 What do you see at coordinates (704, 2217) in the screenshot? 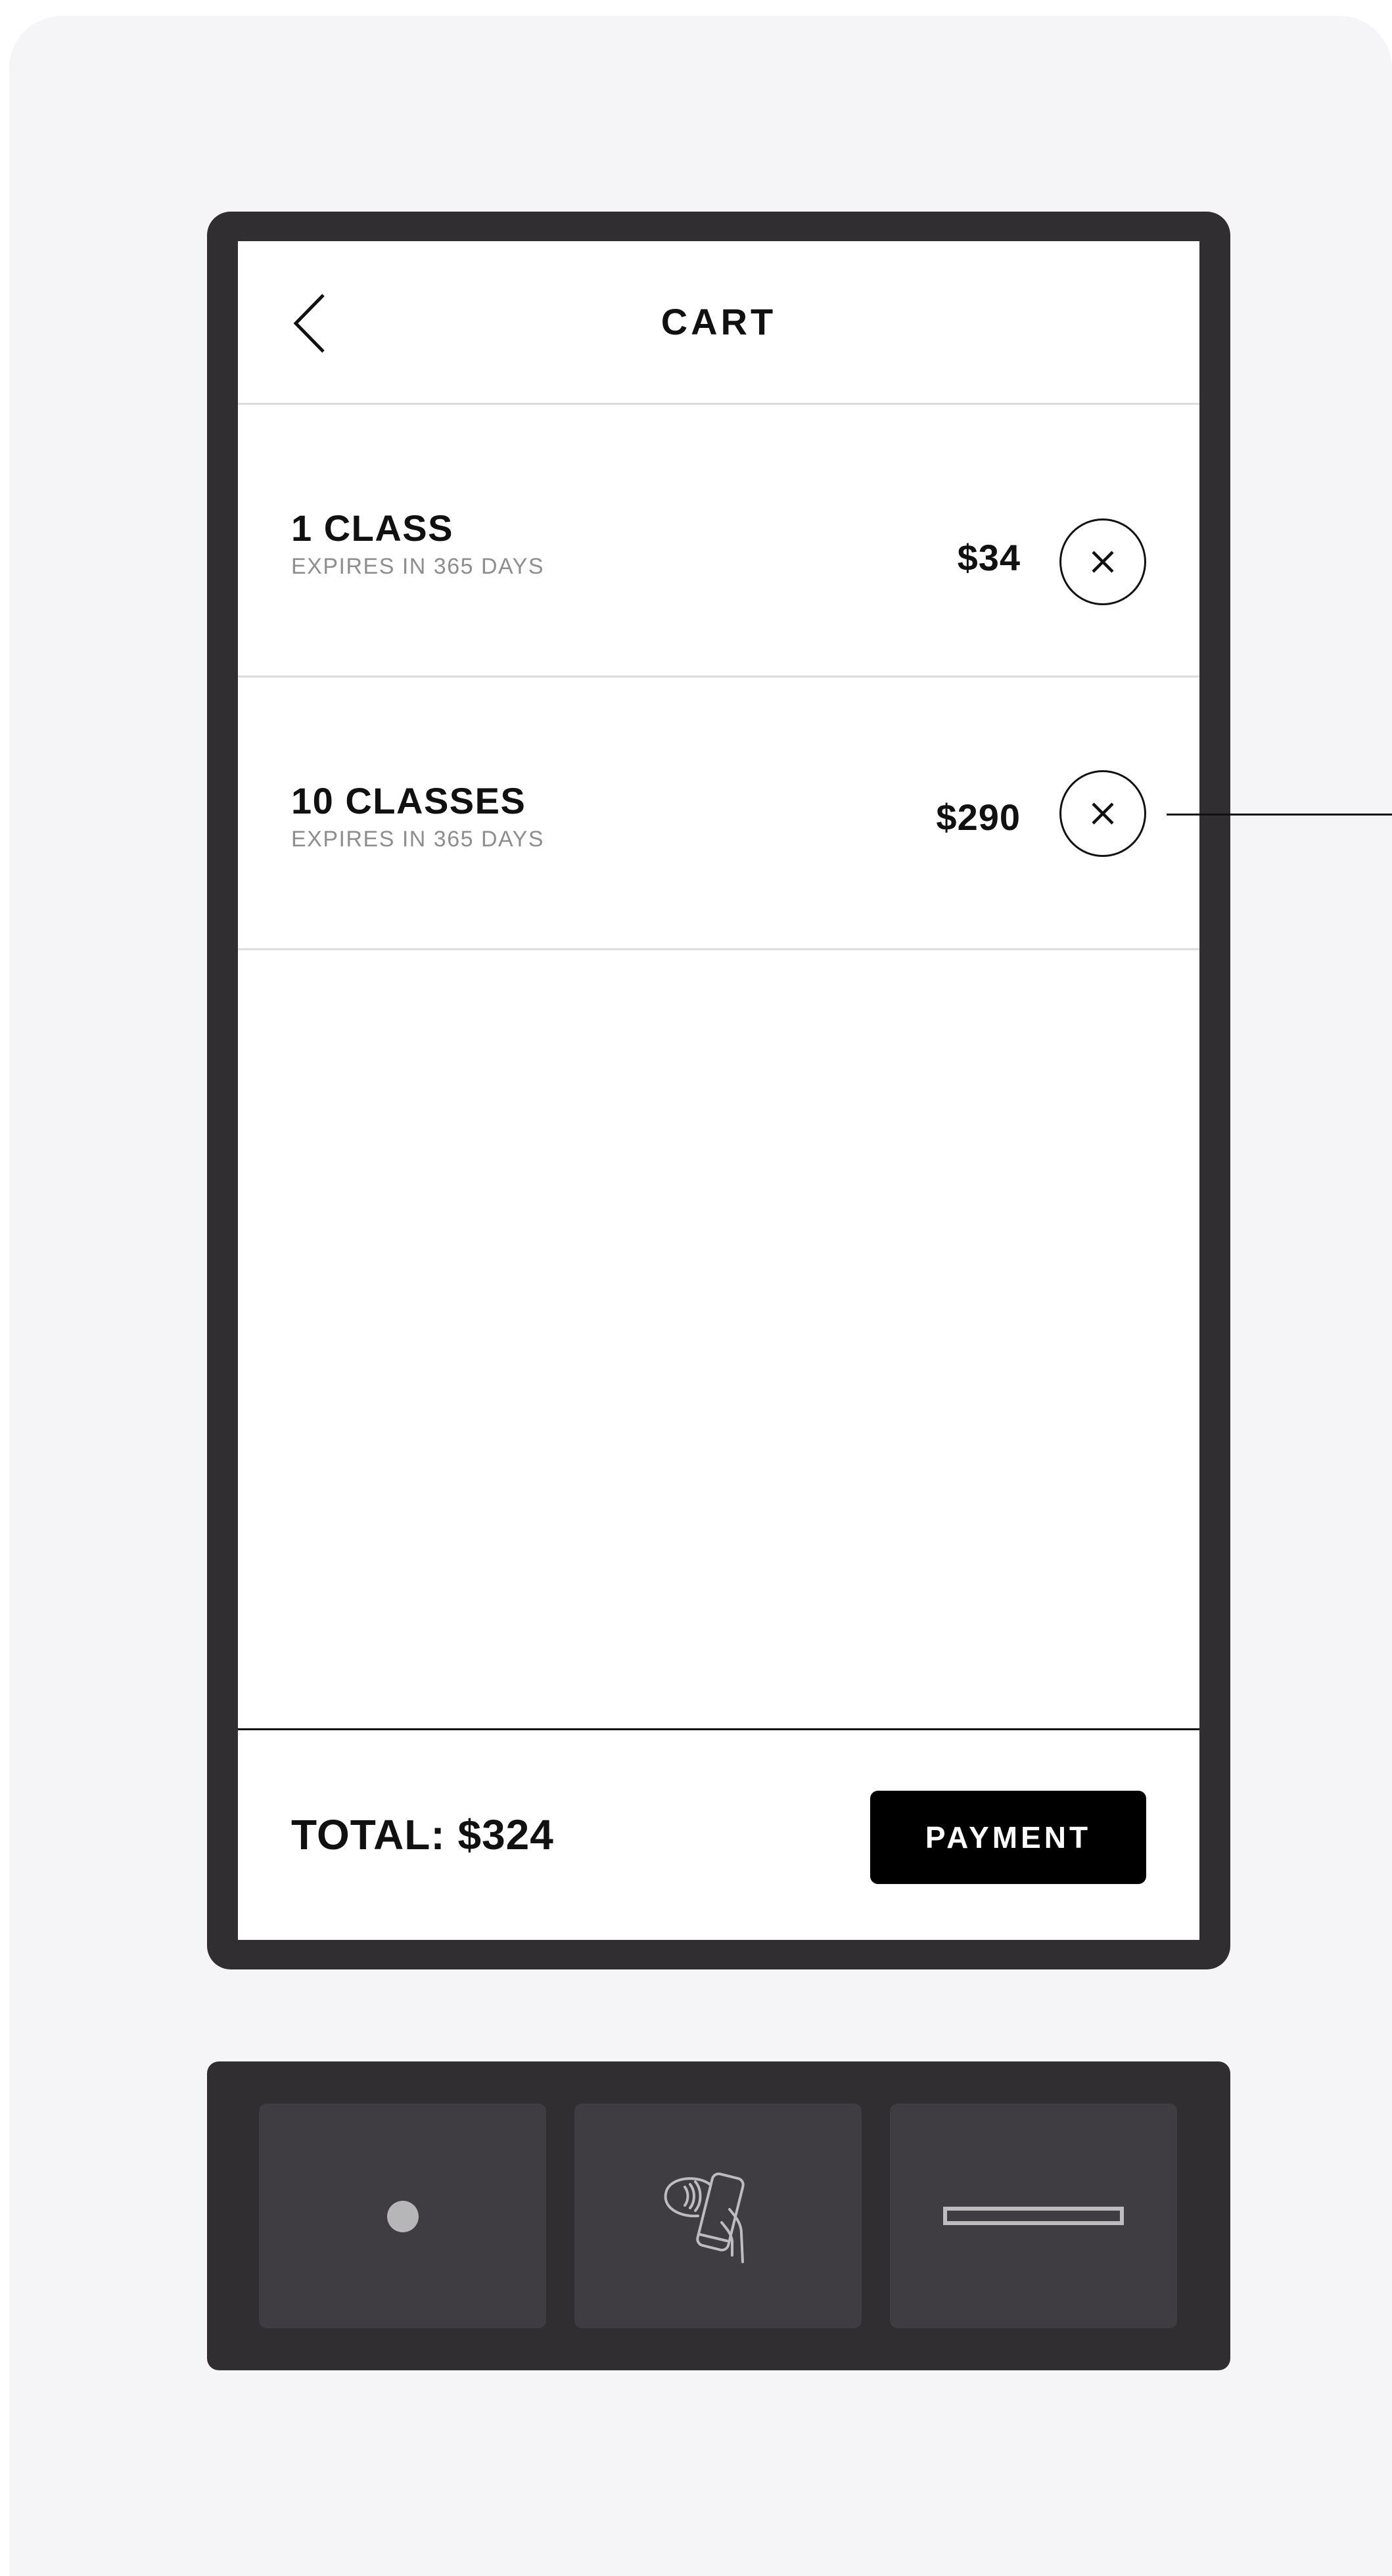
I see `contactless-pay-icon` at bounding box center [704, 2217].